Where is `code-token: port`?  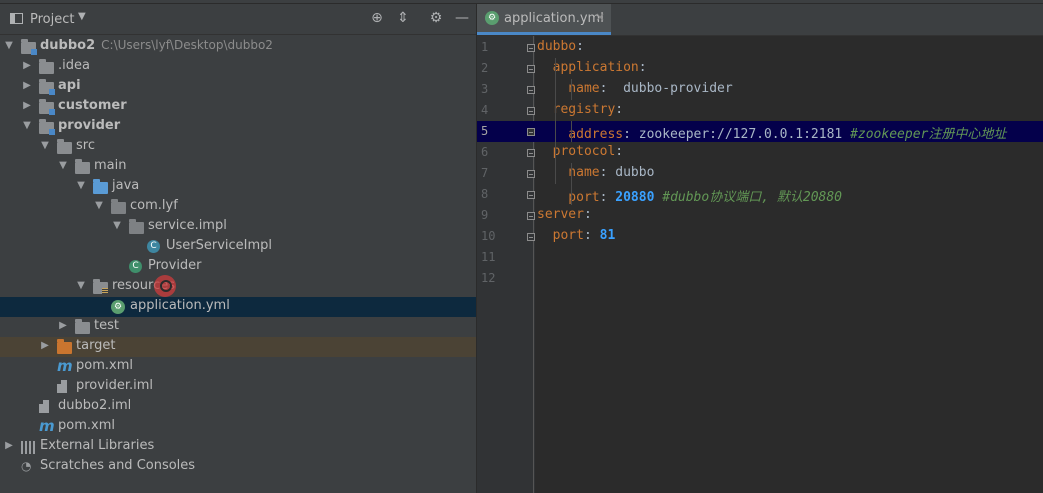 code-token: port is located at coordinates (568, 197).